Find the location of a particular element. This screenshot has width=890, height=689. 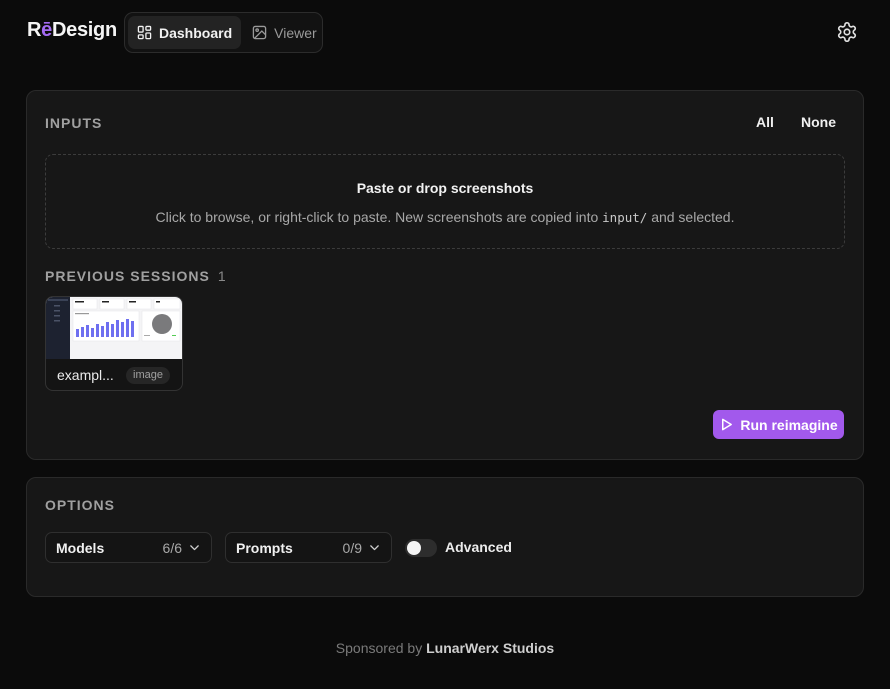

footer-studio-link: LunarWerx Studios is located at coordinates (490, 648).